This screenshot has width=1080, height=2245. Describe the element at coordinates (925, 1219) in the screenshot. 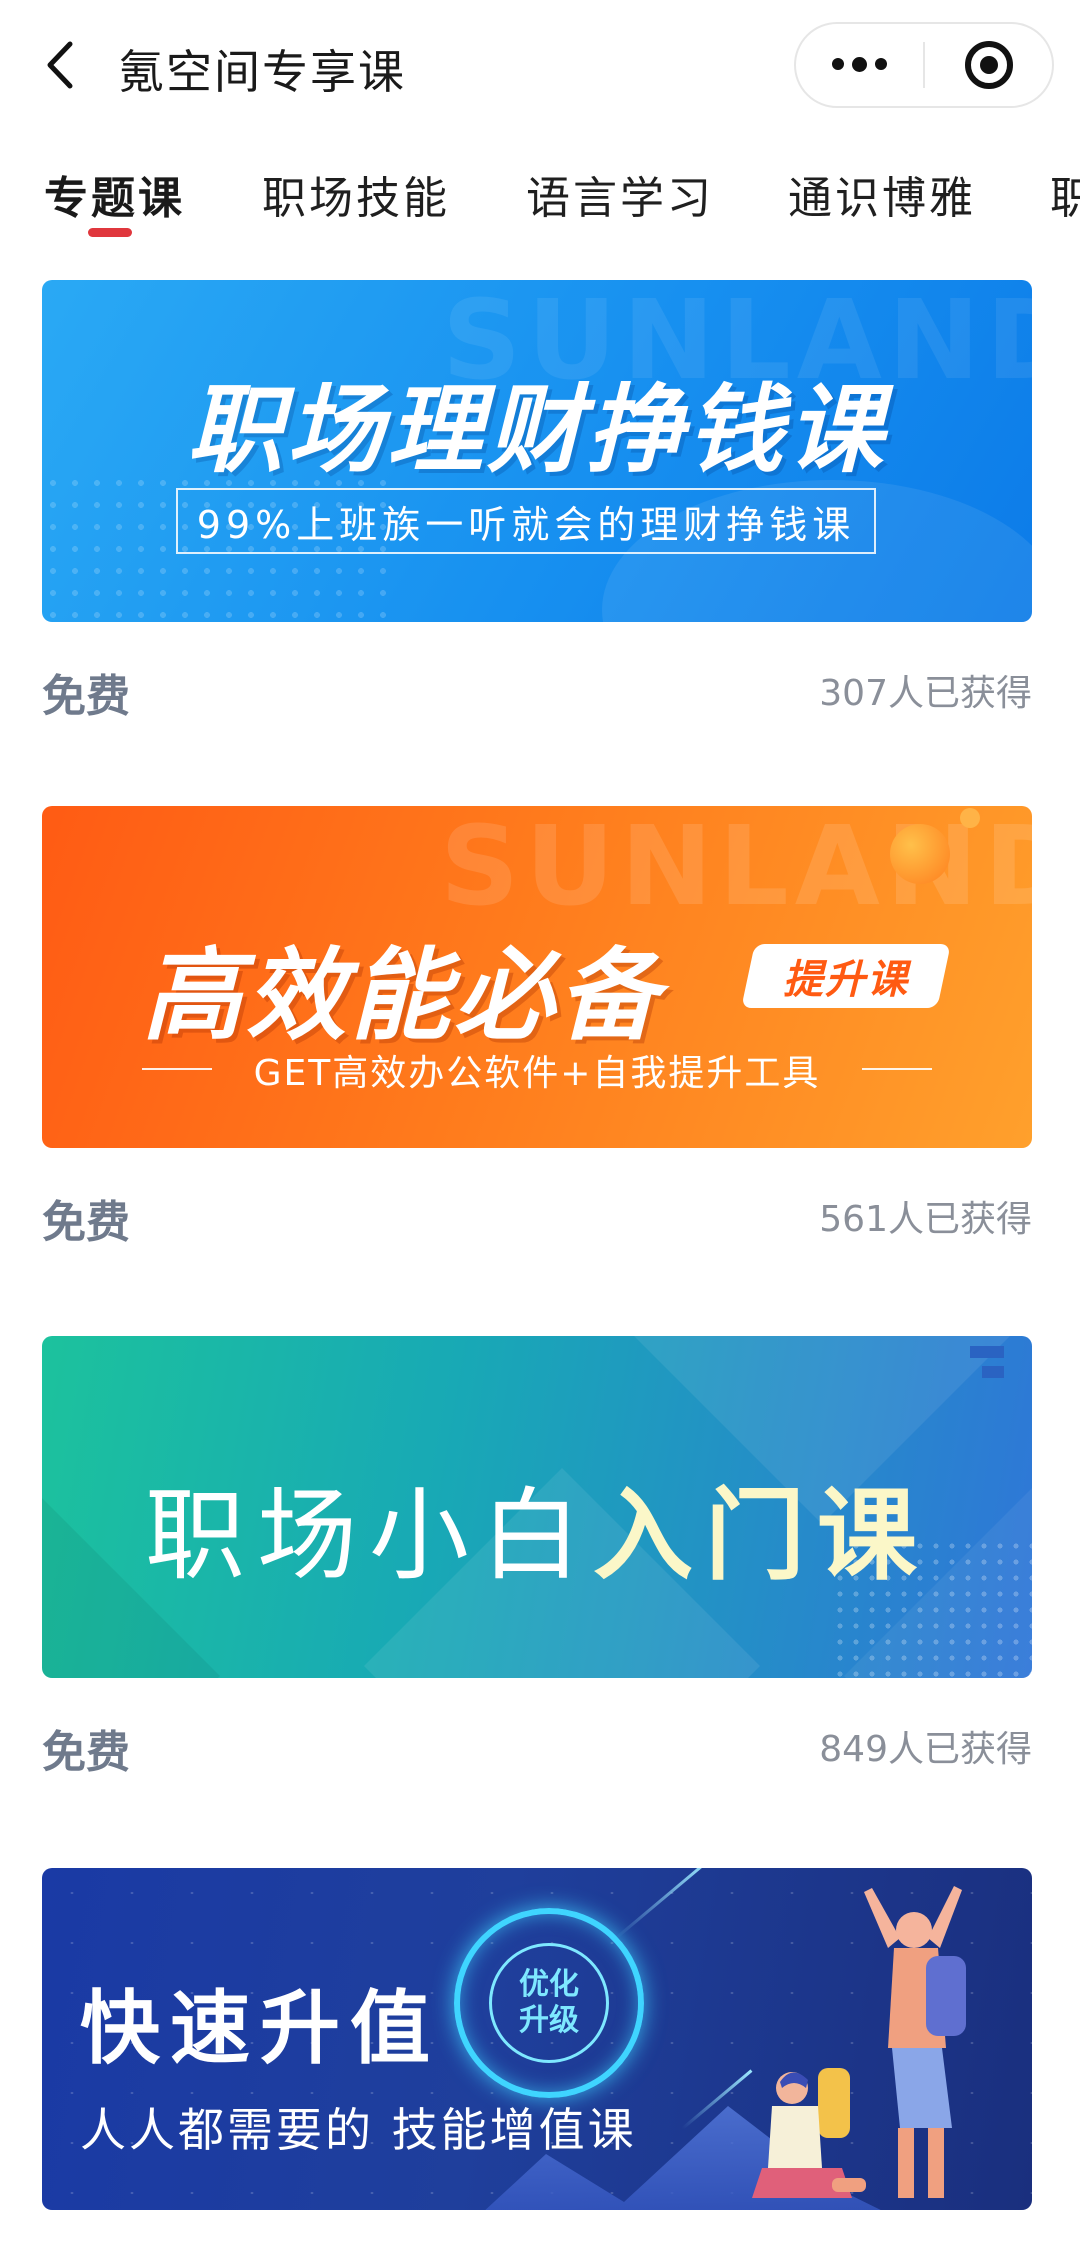

I see `course-enrolled-count: 561人已获得` at that location.